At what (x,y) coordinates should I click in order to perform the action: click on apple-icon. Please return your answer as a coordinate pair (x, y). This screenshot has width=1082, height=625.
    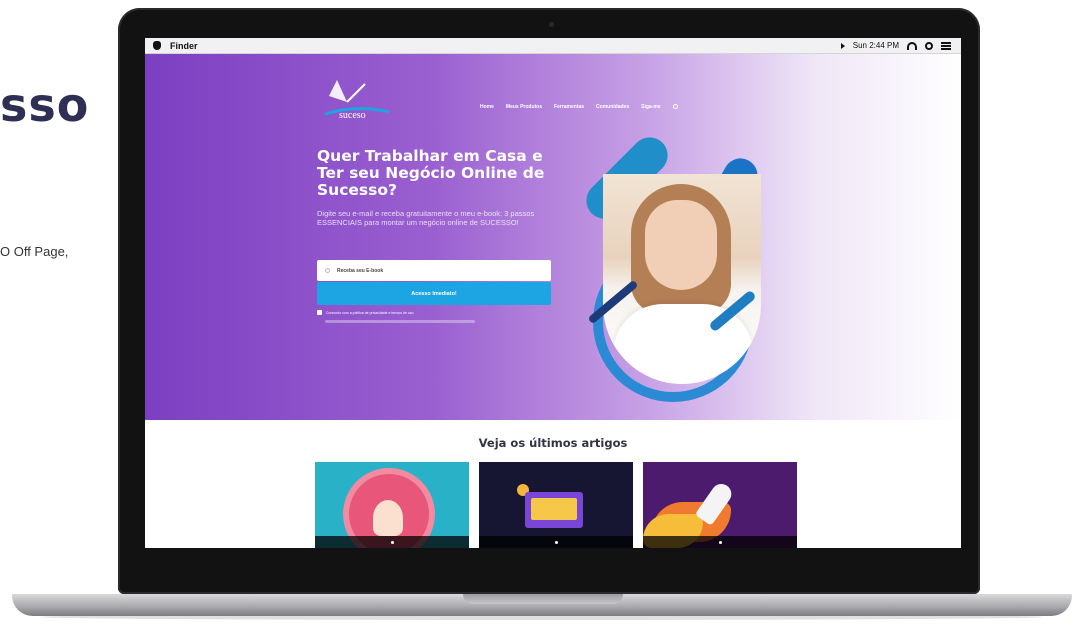
    Looking at the image, I should click on (157, 45).